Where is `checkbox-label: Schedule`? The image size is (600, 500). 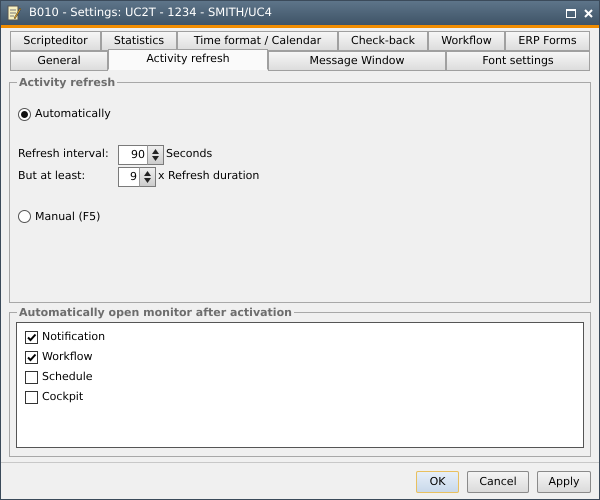 checkbox-label: Schedule is located at coordinates (67, 376).